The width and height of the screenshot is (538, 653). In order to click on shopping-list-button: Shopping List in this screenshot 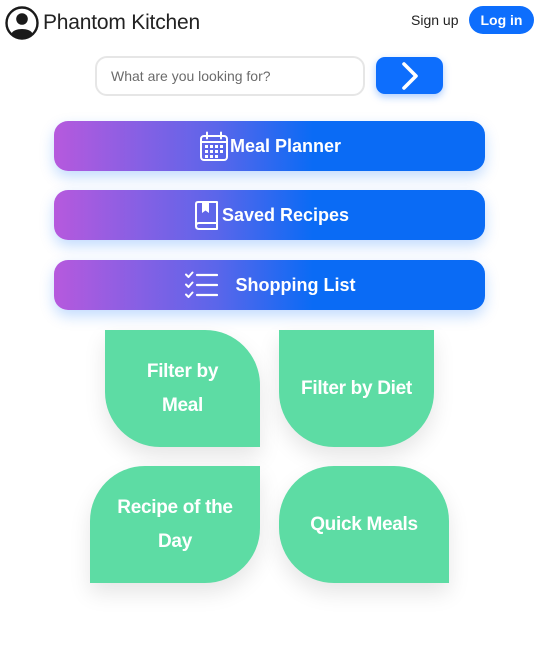, I will do `click(269, 285)`.